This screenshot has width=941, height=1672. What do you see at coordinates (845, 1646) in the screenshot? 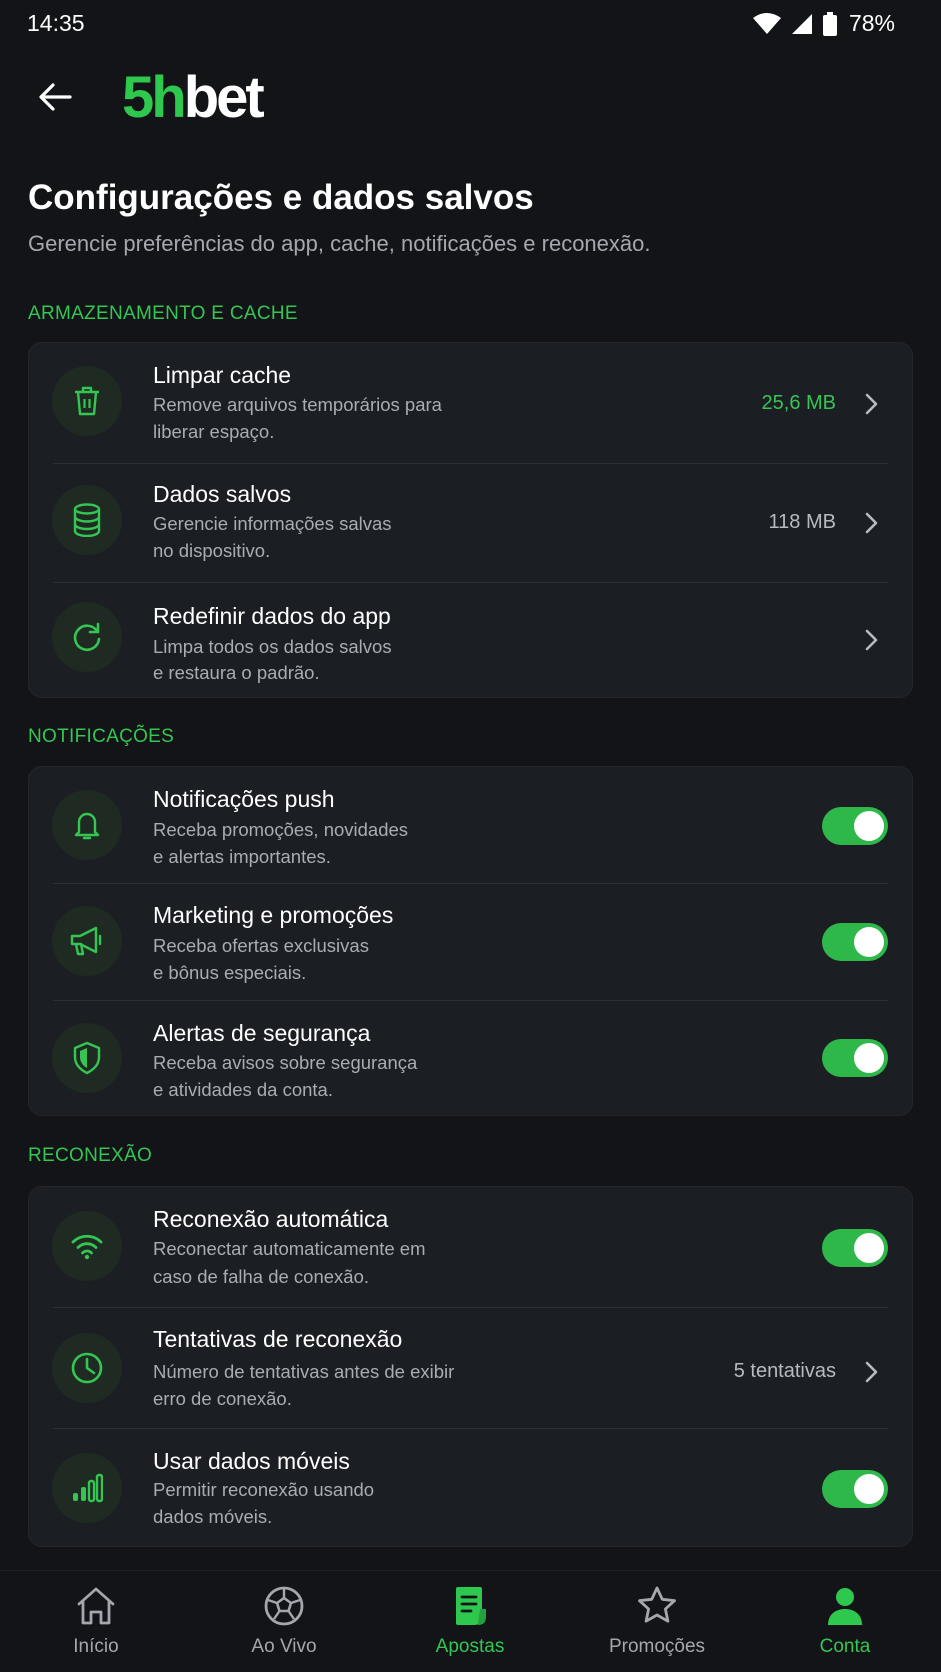
I see `nav-label-account: Conta` at bounding box center [845, 1646].